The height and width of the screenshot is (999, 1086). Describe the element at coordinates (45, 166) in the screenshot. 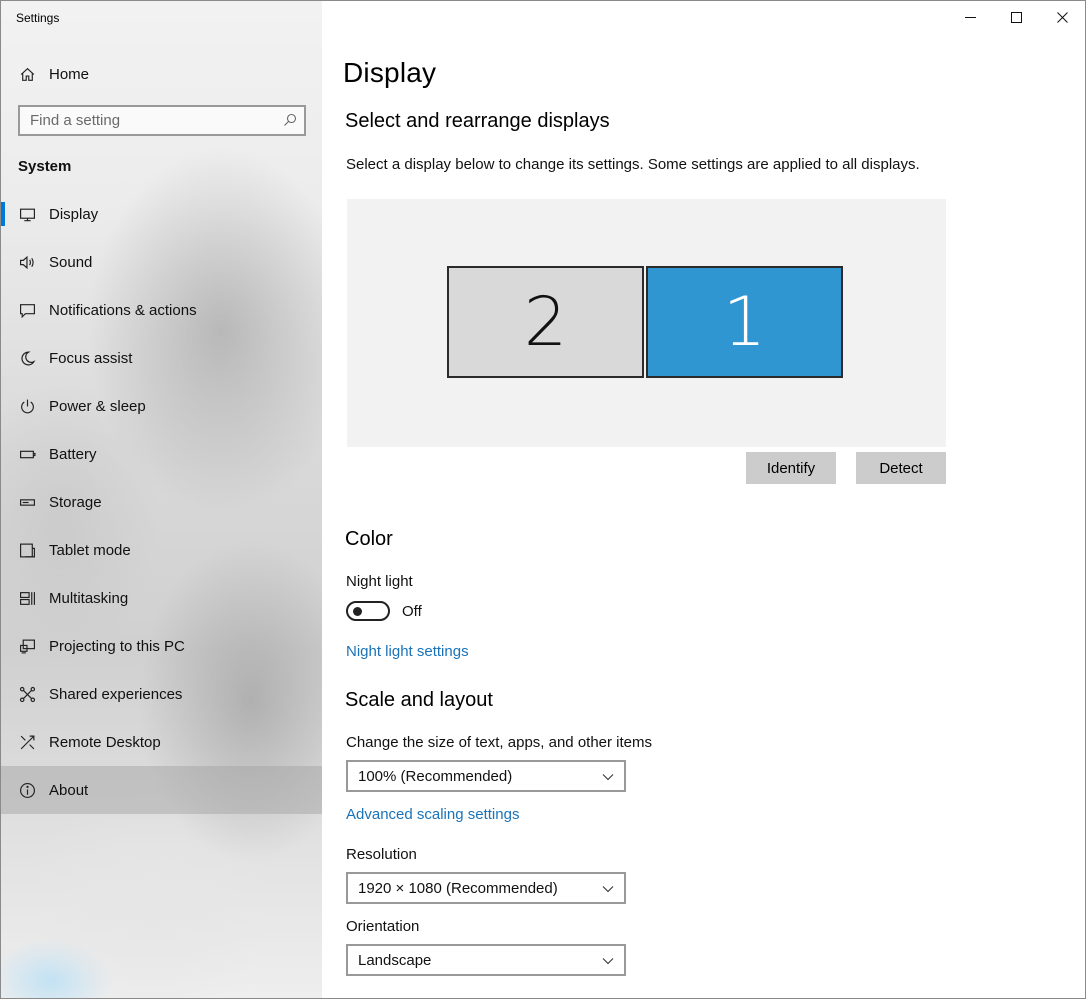

I see `section-label: System` at that location.